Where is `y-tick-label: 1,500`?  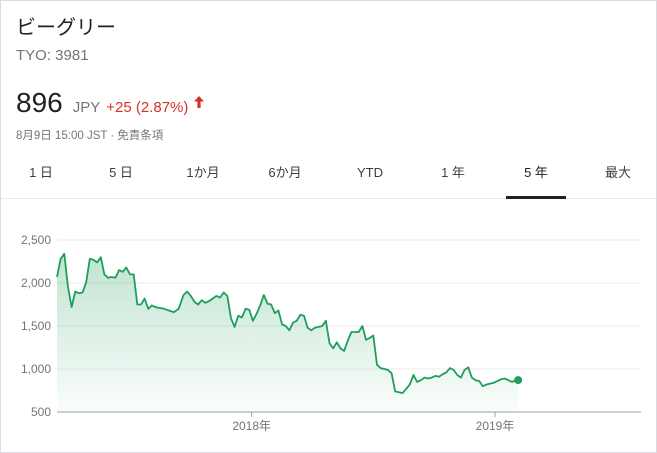 y-tick-label: 1,500 is located at coordinates (36, 326).